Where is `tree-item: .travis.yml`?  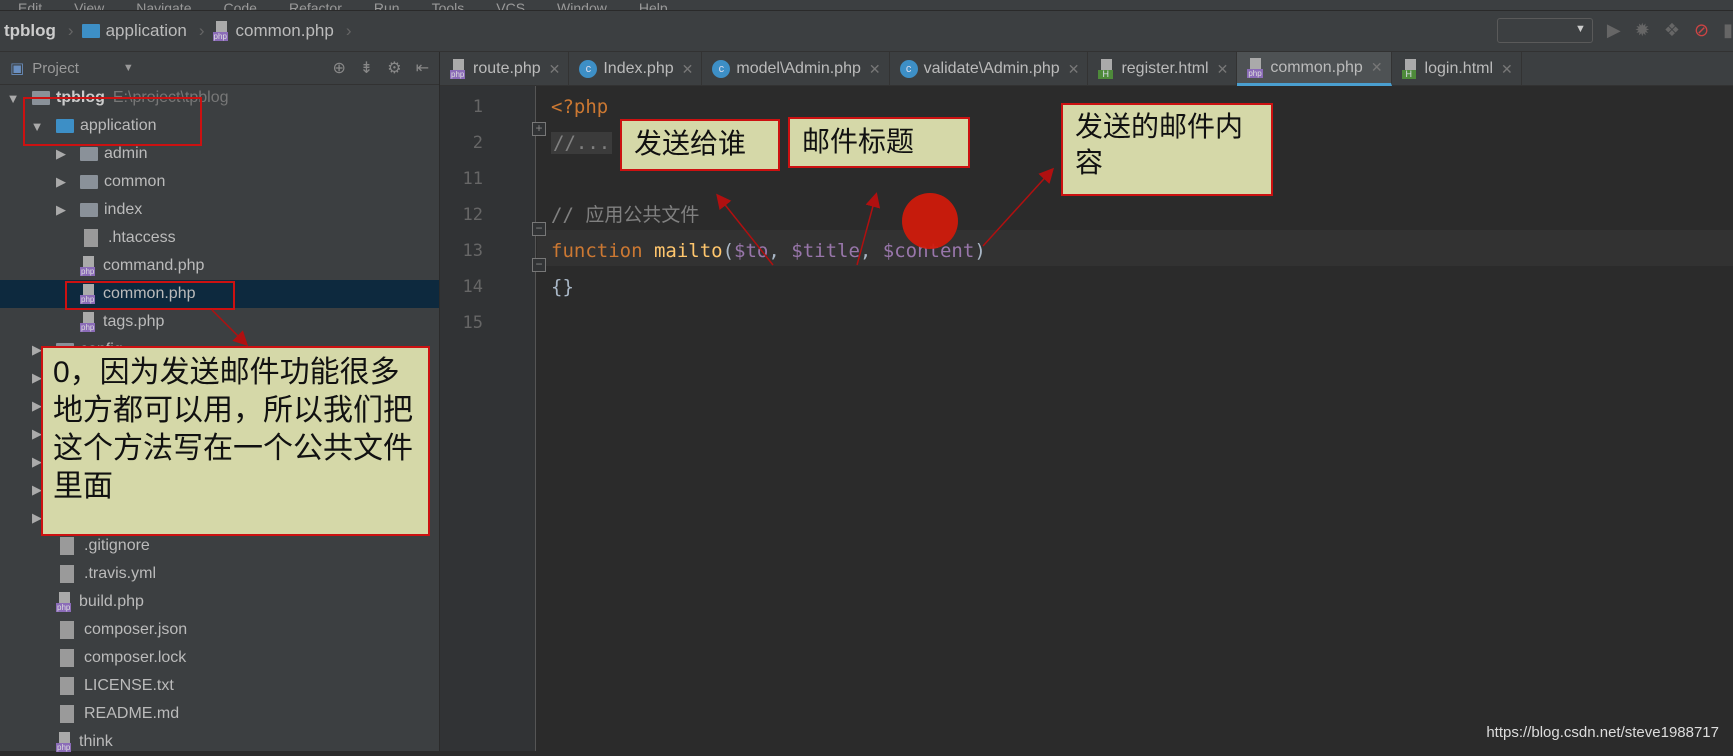 tree-item: .travis.yml is located at coordinates (219, 574).